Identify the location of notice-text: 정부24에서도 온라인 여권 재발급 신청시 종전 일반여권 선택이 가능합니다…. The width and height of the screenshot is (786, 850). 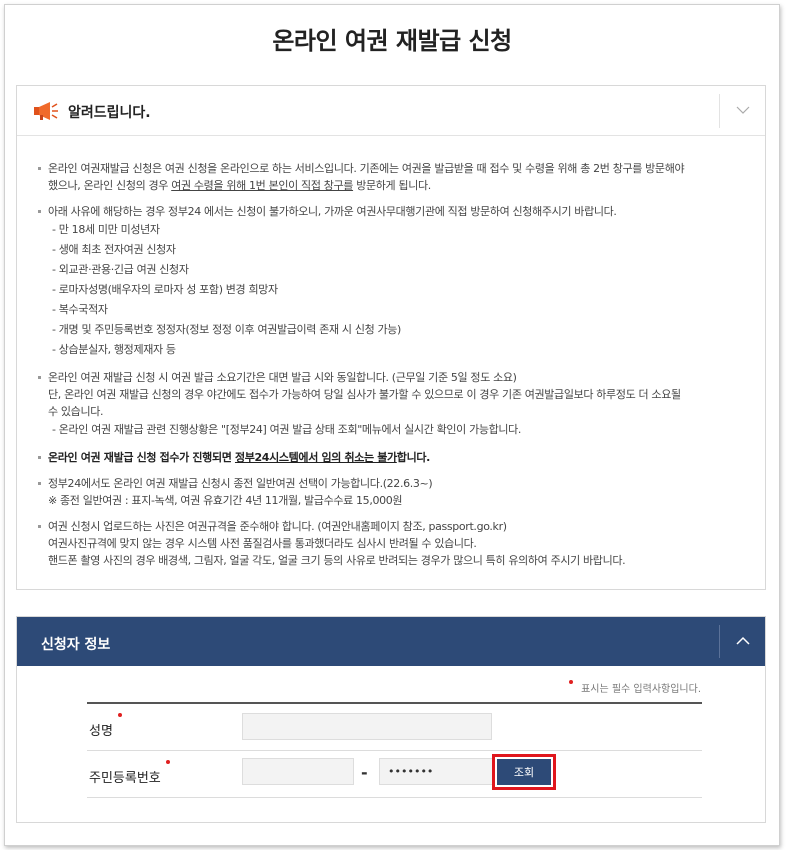
(240, 483).